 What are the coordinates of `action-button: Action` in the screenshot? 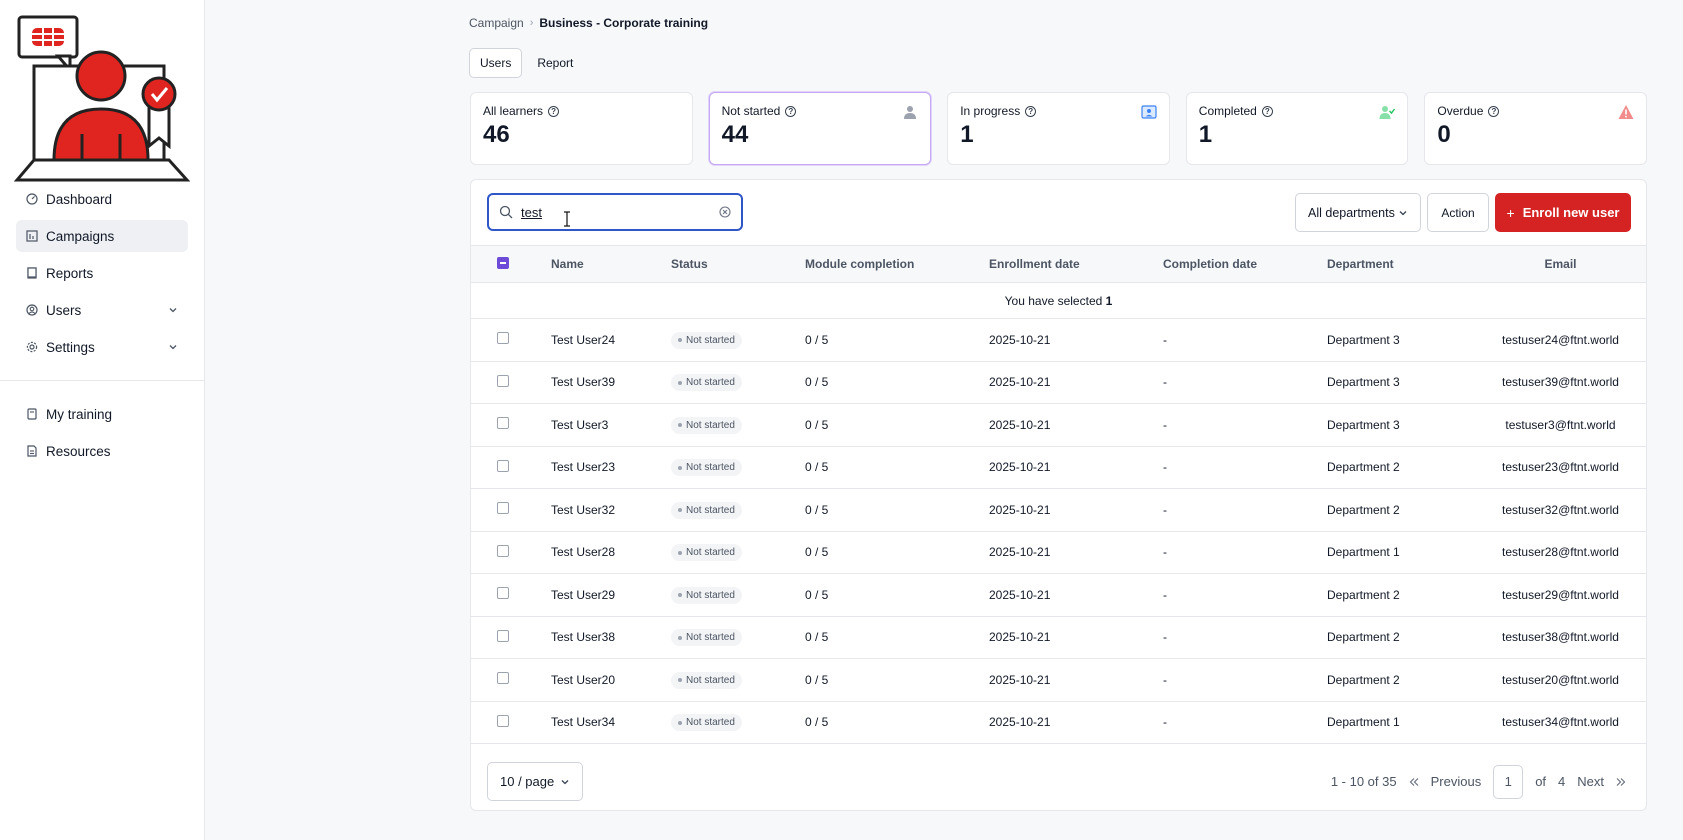 It's located at (1458, 212).